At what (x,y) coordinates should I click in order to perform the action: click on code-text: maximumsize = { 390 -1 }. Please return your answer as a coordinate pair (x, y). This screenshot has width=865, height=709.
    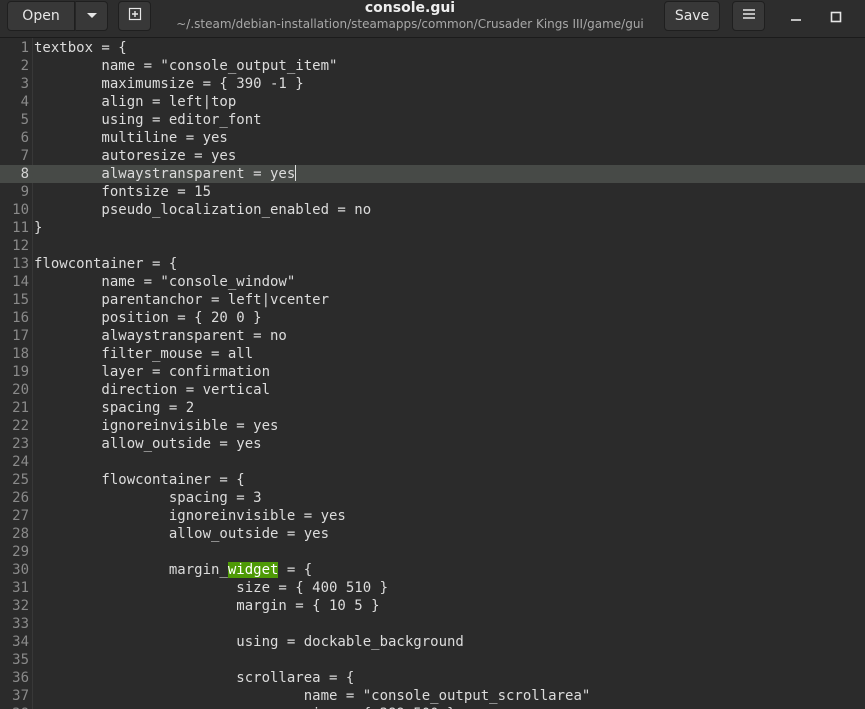
    Looking at the image, I should click on (168, 84).